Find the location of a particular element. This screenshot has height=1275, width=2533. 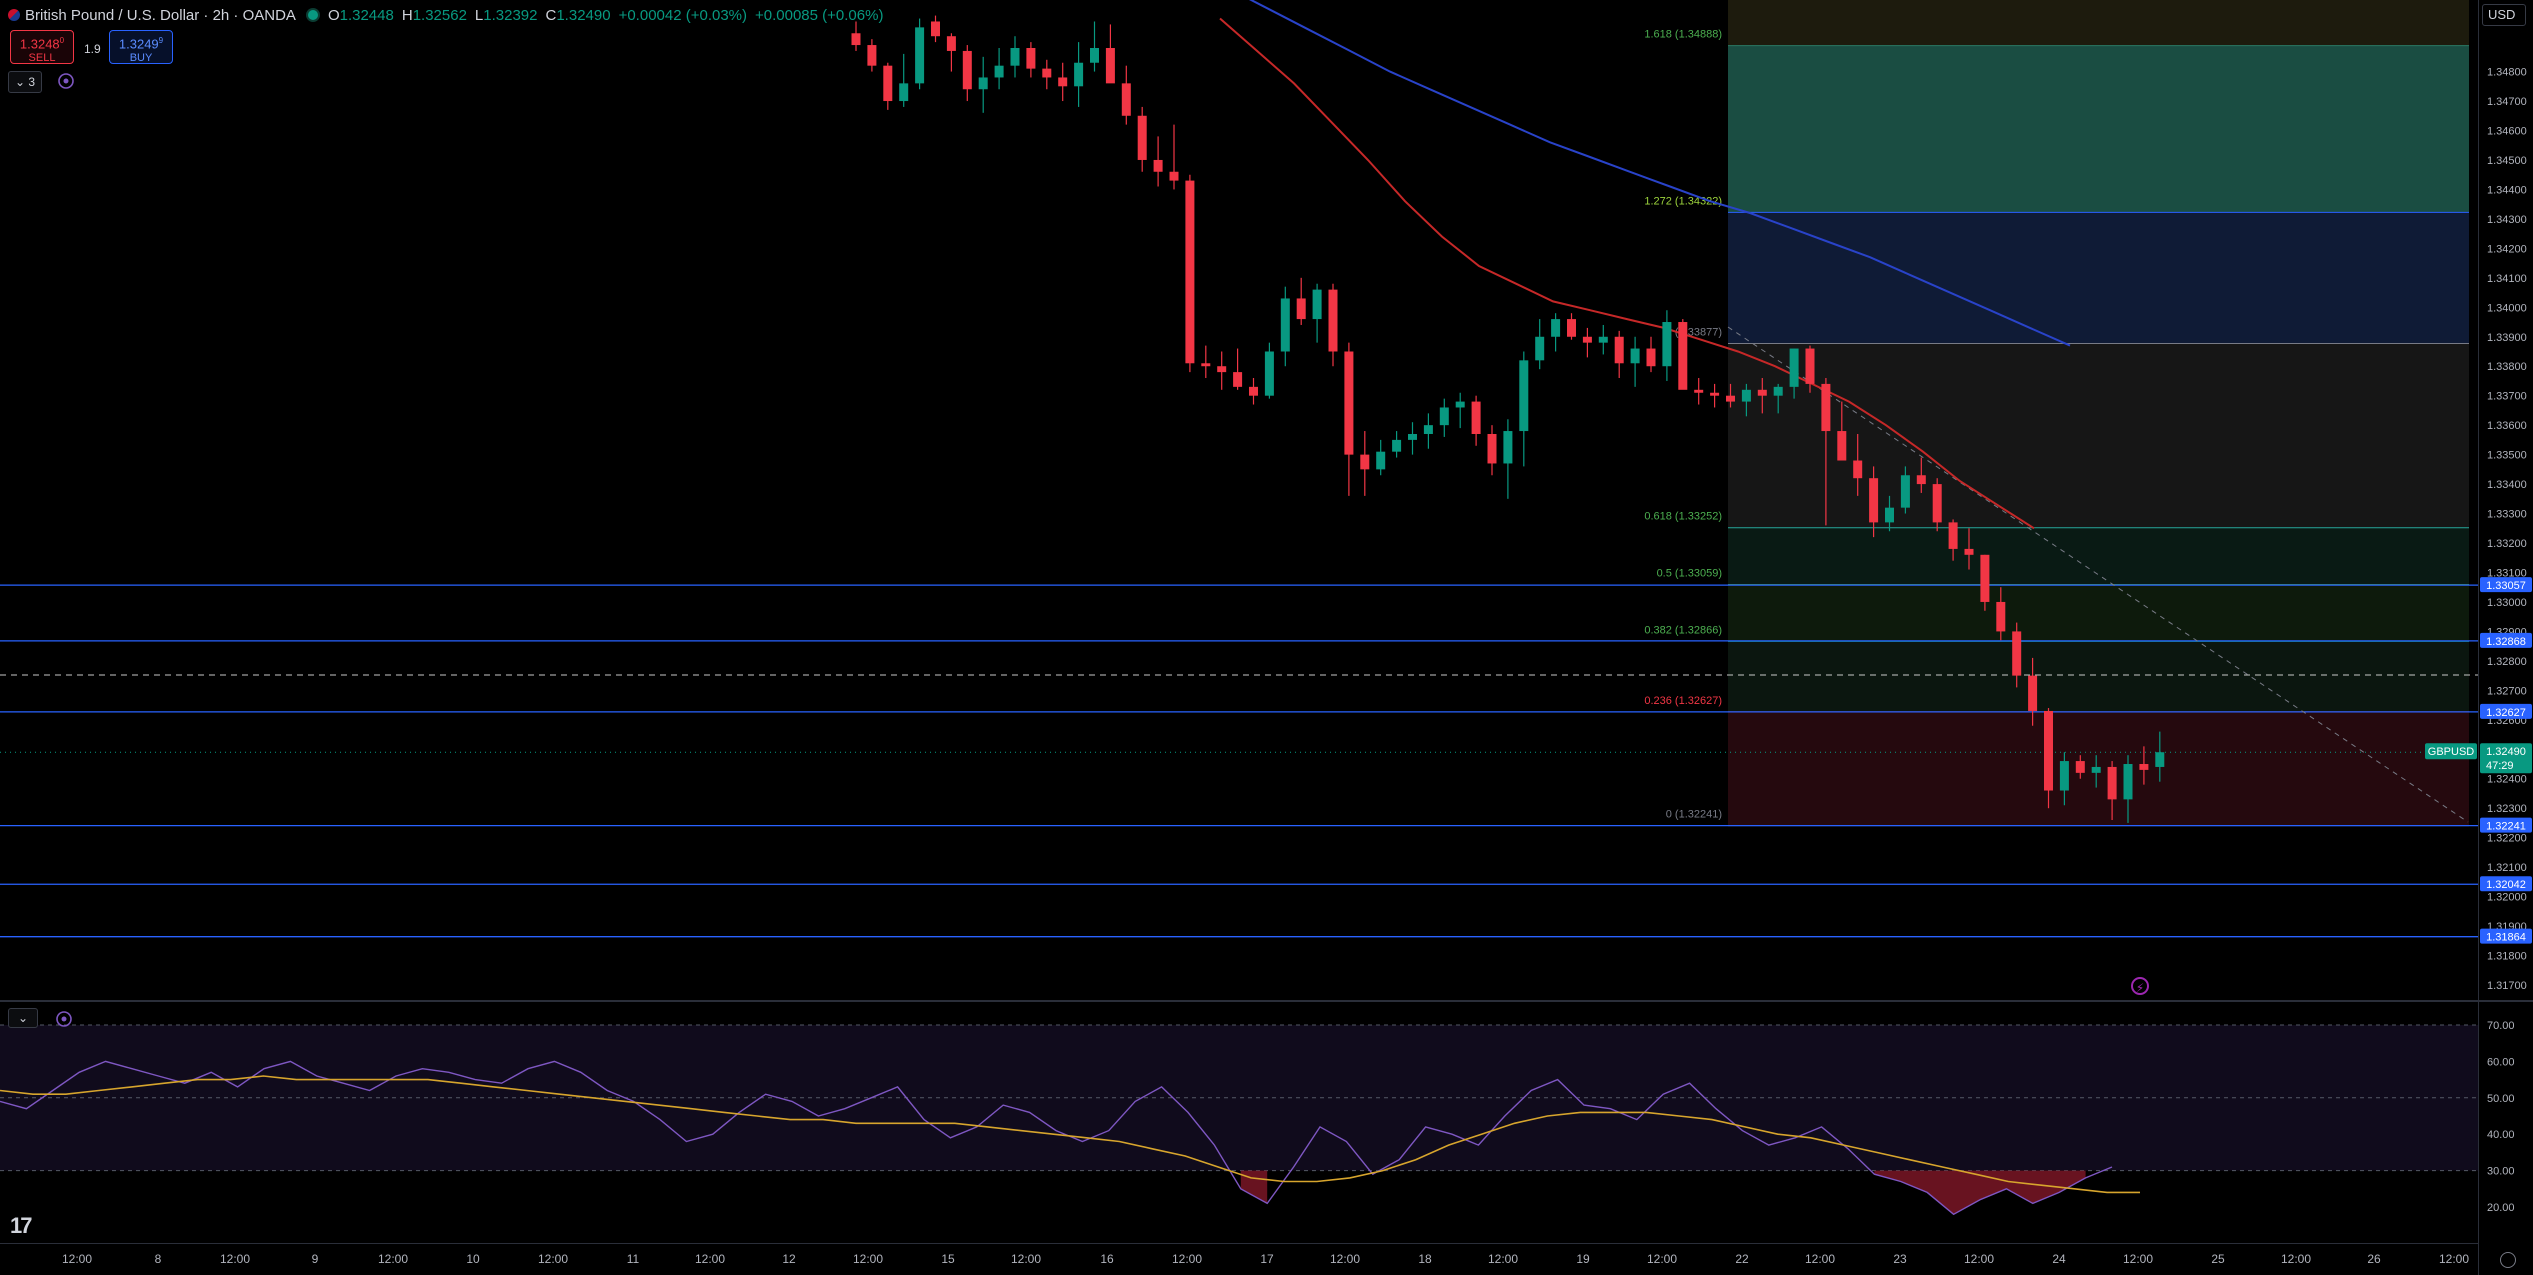

price-tick-label: 1.34700 is located at coordinates (2507, 102).